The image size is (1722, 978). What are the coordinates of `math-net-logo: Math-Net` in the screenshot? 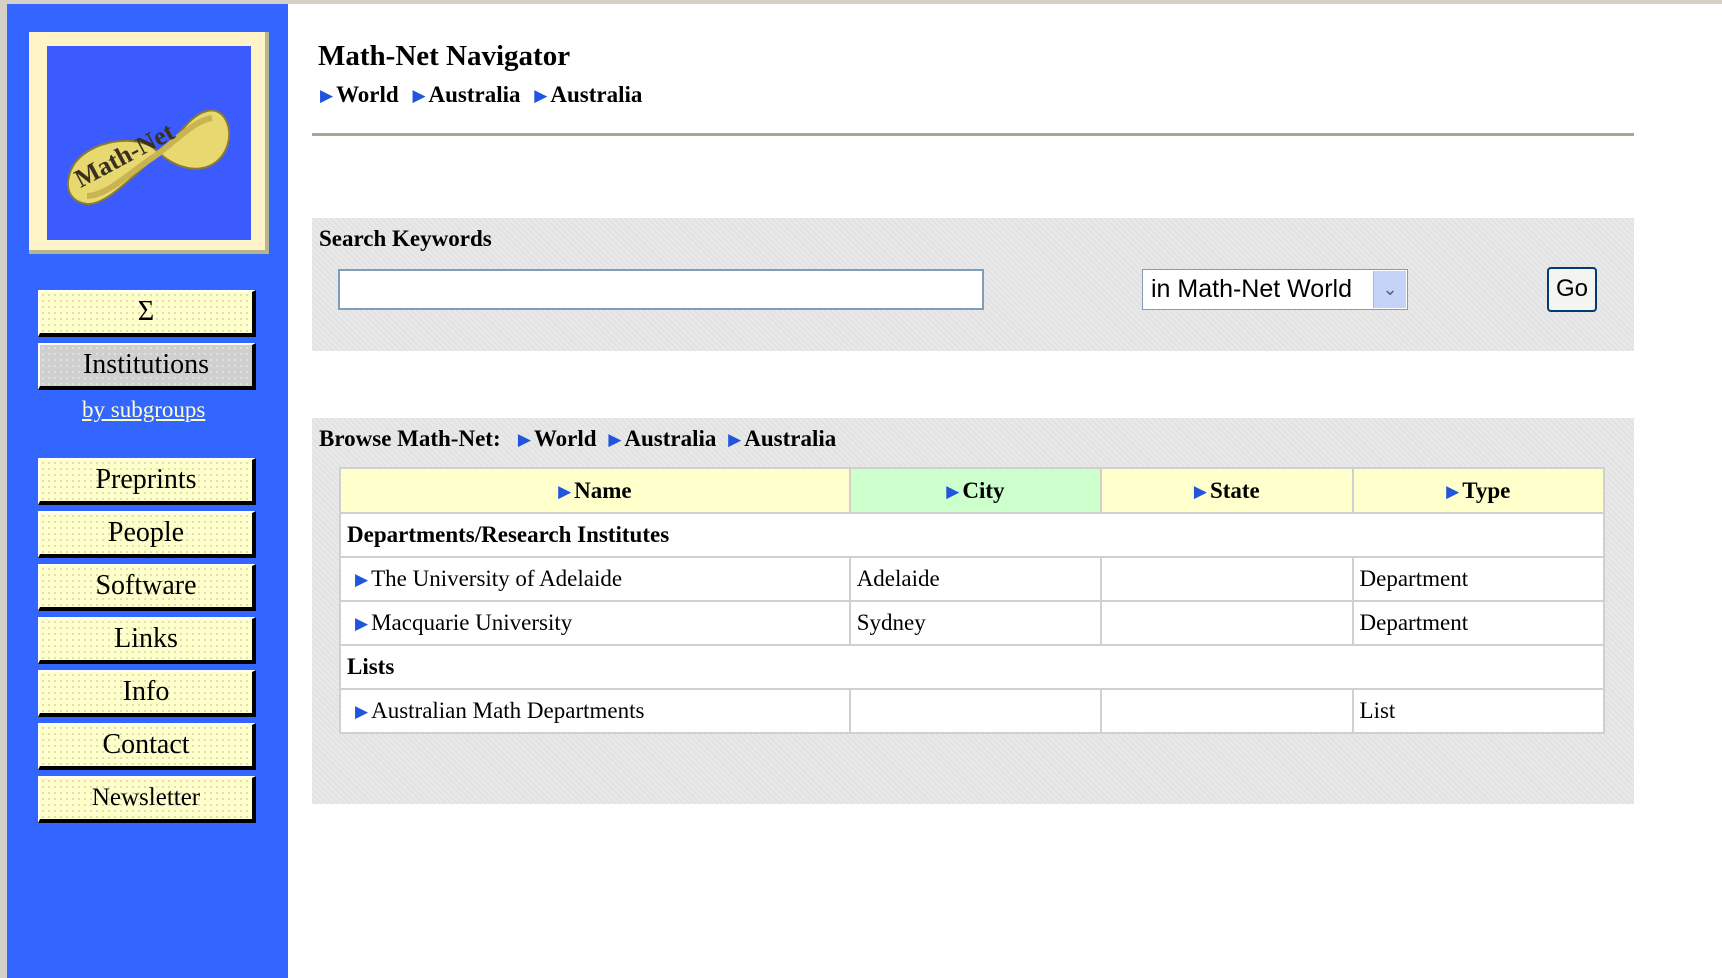 It's located at (149, 143).